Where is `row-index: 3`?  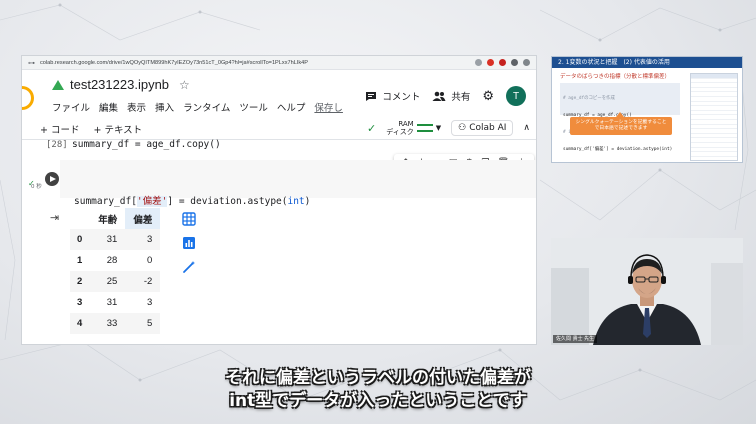 row-index: 3 is located at coordinates (80, 302).